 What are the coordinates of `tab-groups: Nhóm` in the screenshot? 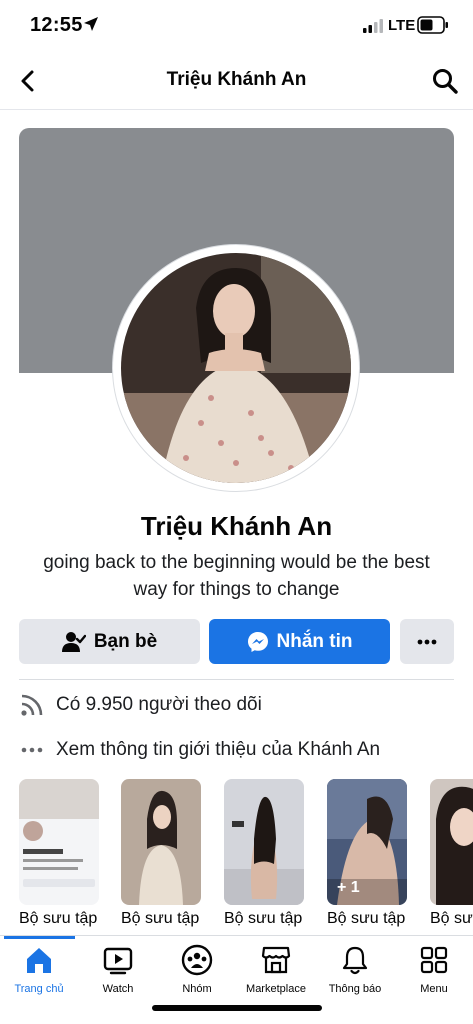 It's located at (197, 975).